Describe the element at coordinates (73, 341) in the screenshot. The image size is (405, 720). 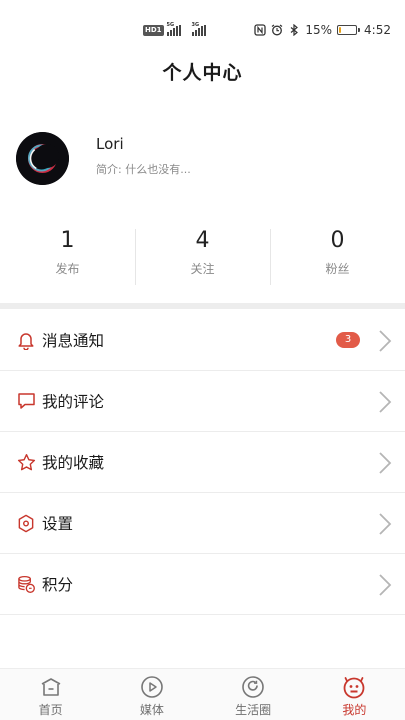
I see `menu-item-label: 消息通知` at that location.